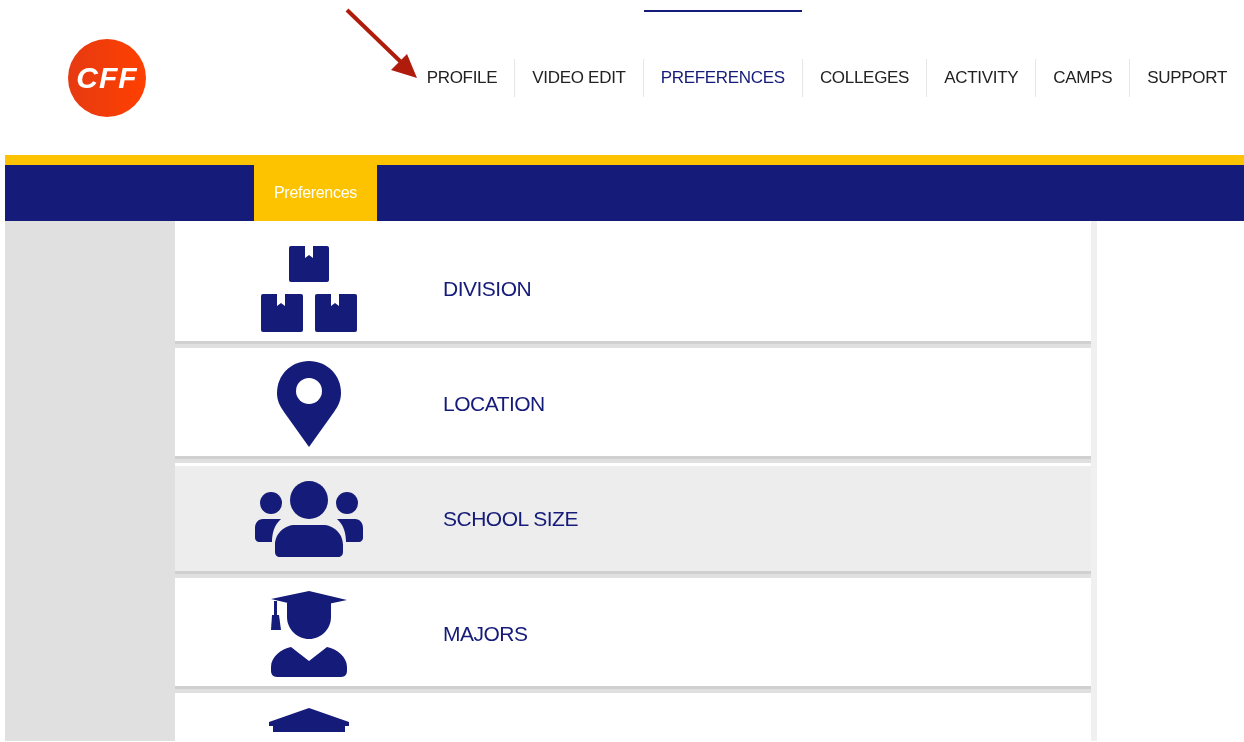 Image resolution: width=1244 pixels, height=742 pixels. I want to click on graduate-icon, so click(309, 633).